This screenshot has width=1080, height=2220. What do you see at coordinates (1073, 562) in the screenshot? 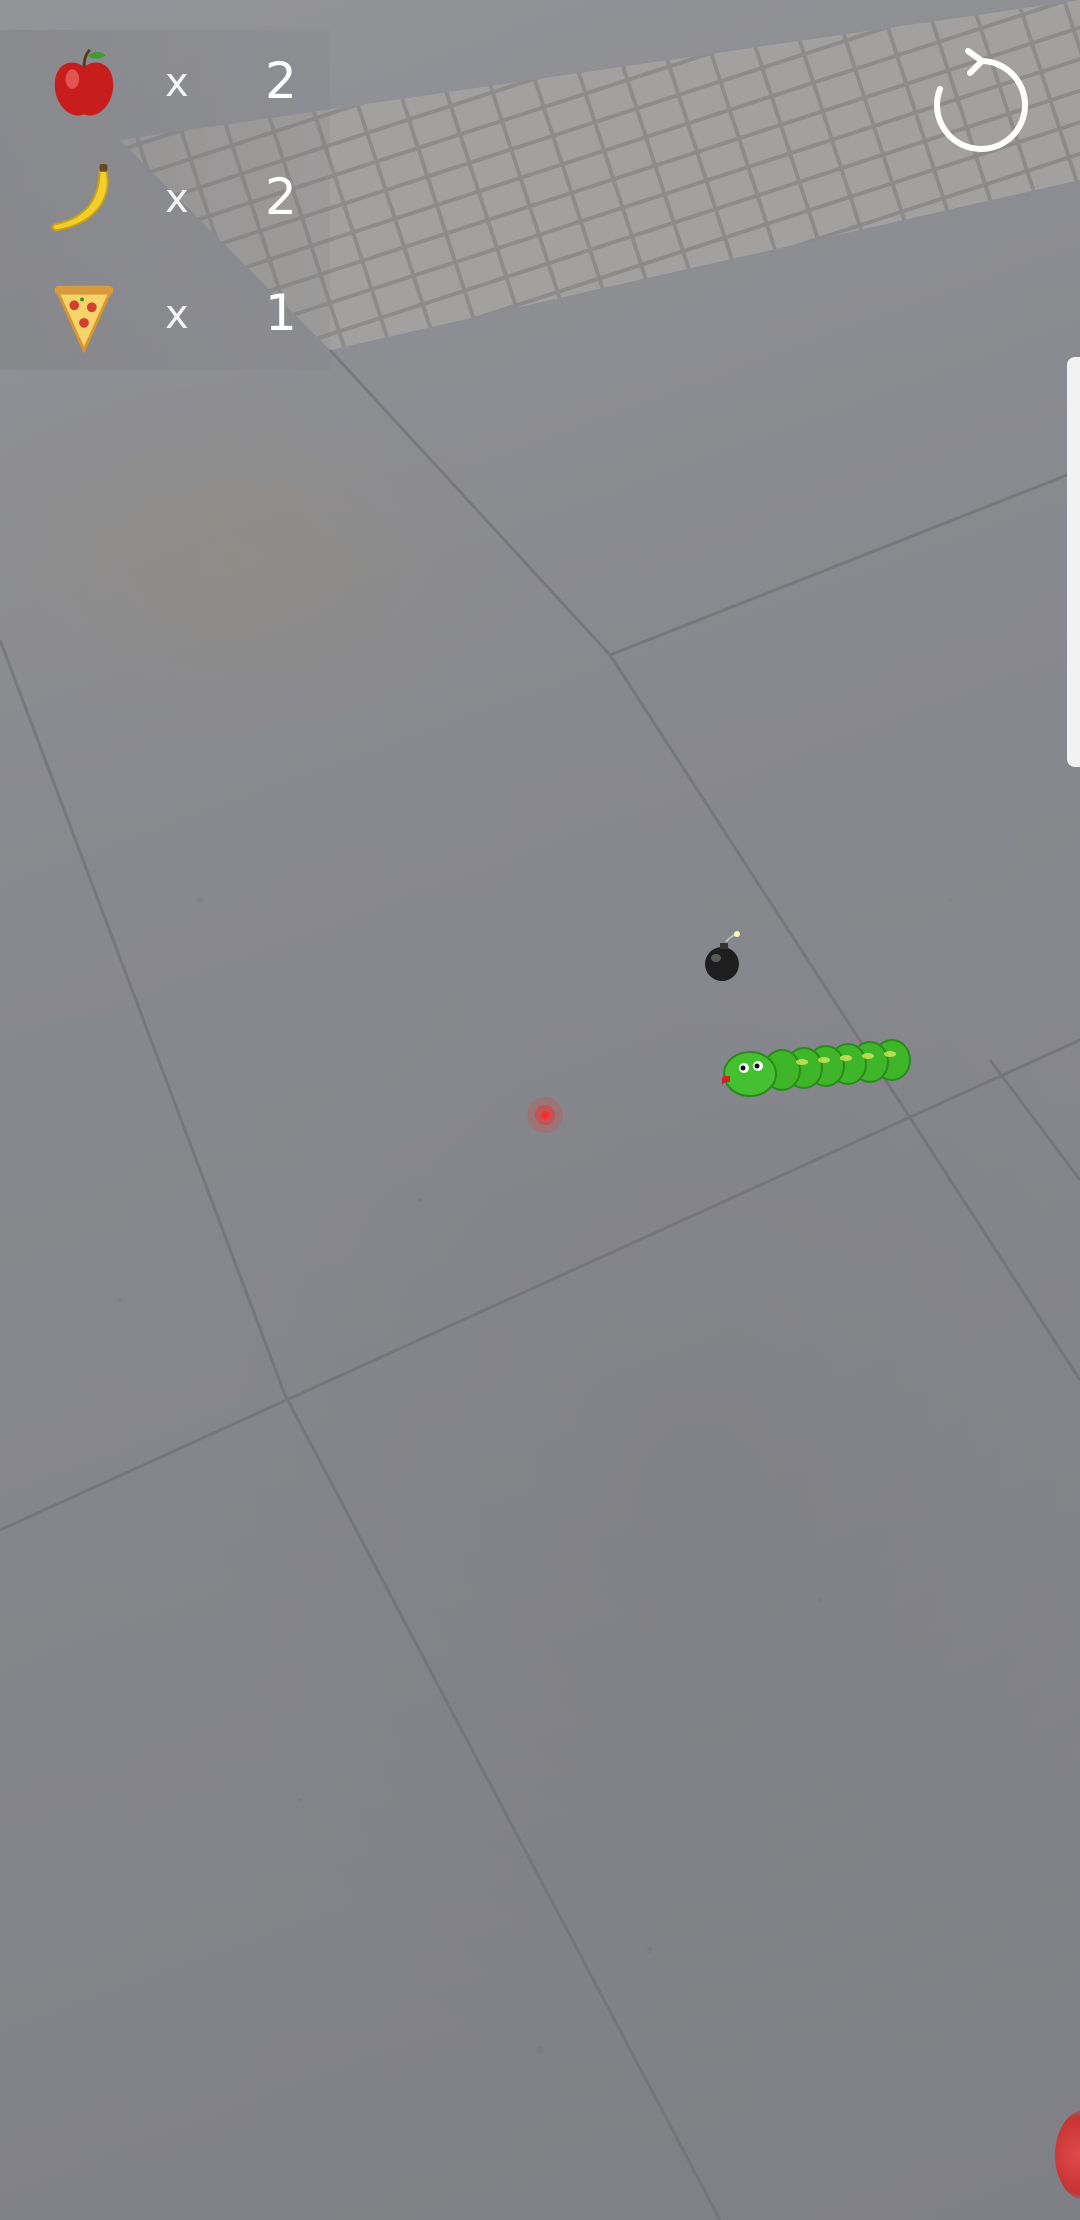
I see `edge-panel-handle` at bounding box center [1073, 562].